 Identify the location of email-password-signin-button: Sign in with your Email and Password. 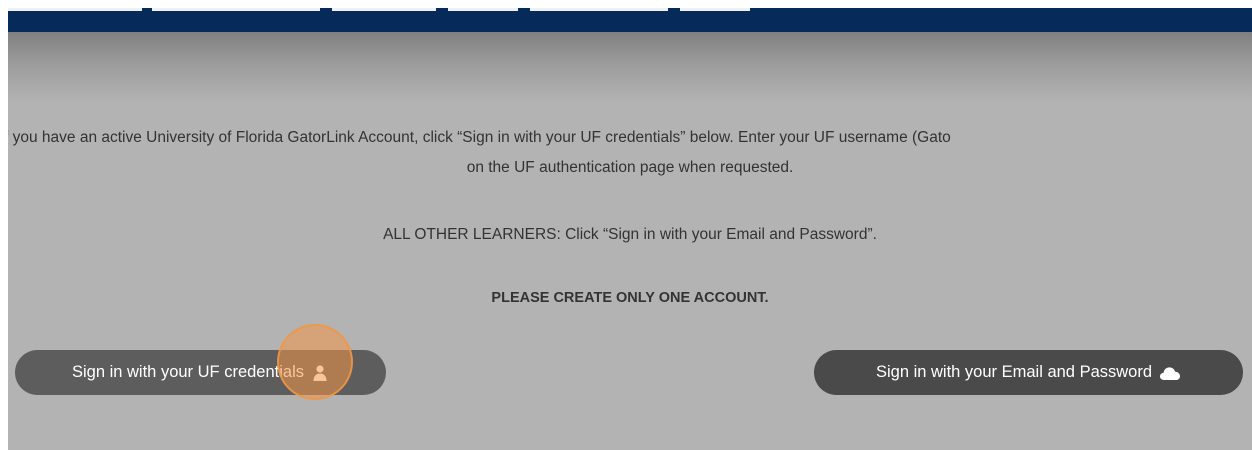
(1028, 372).